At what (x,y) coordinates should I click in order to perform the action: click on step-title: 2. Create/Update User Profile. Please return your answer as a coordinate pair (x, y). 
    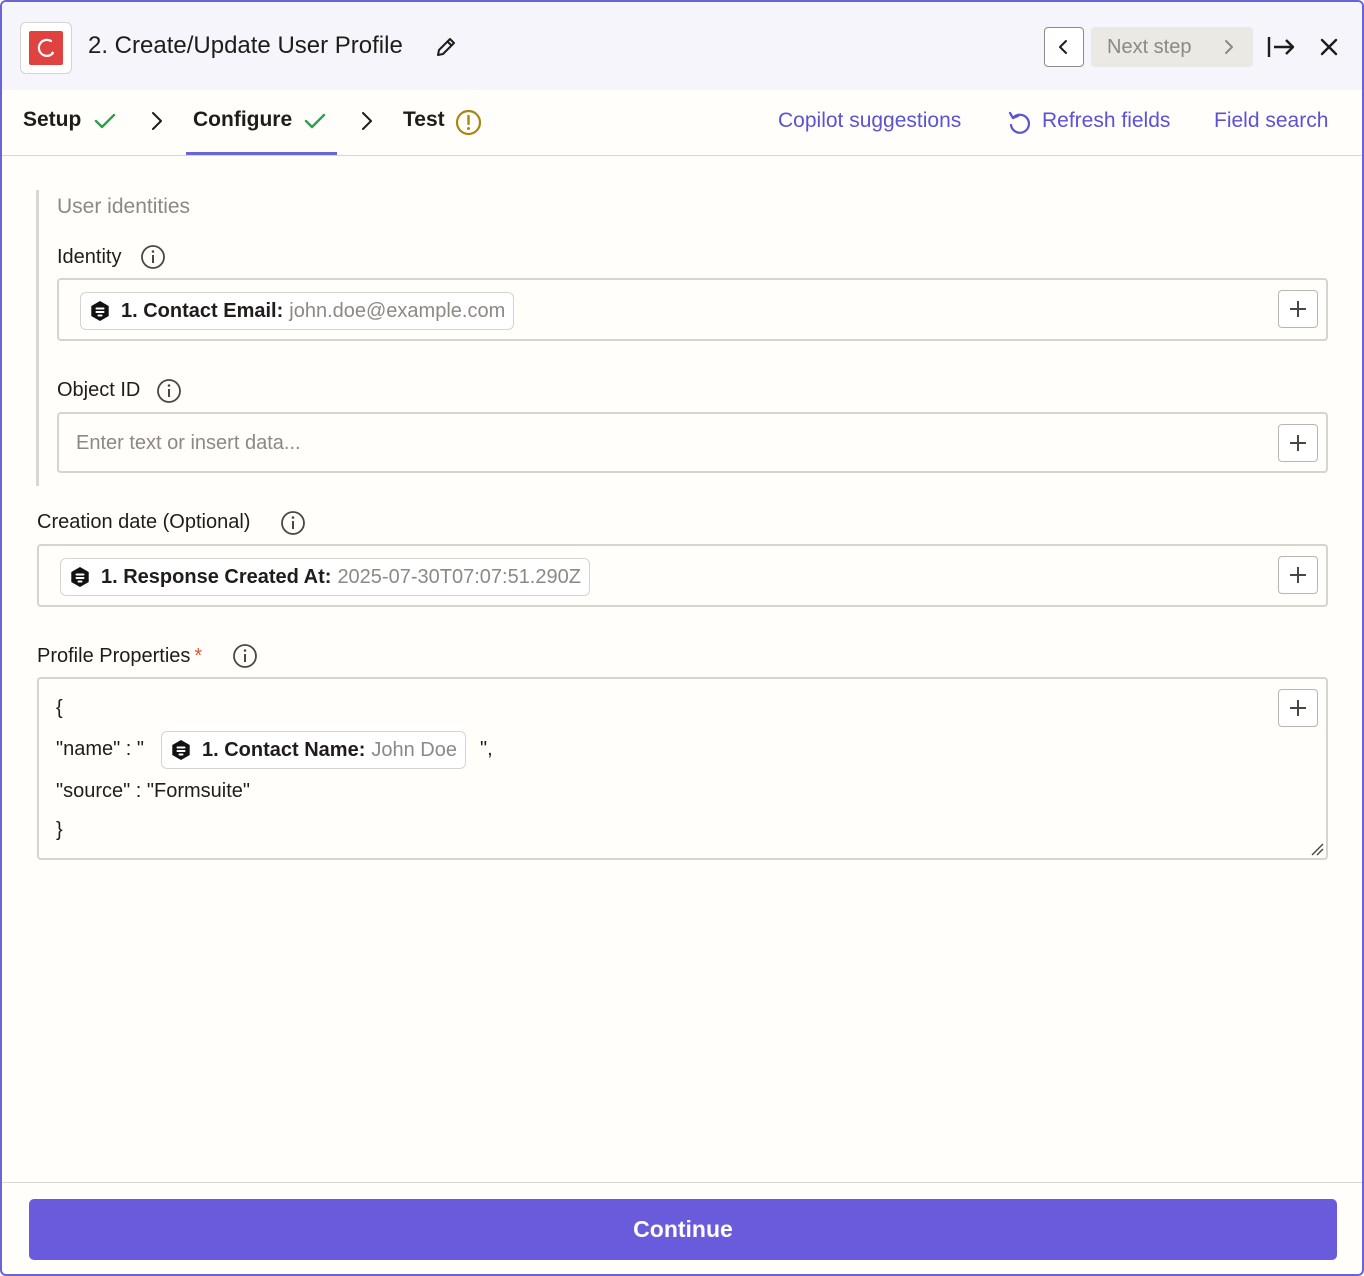
    Looking at the image, I should click on (245, 45).